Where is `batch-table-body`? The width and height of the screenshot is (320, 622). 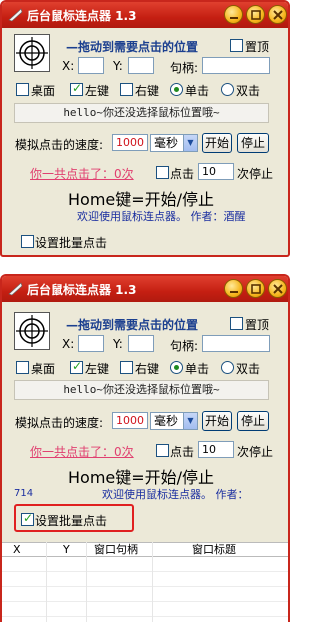 batch-table-body is located at coordinates (145, 589).